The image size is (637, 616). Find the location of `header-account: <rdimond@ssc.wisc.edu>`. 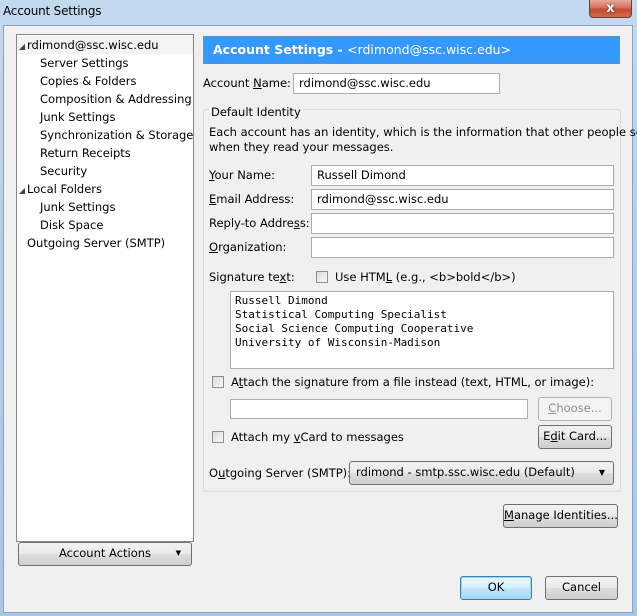

header-account: <rdimond@ssc.wisc.edu> is located at coordinates (429, 49).